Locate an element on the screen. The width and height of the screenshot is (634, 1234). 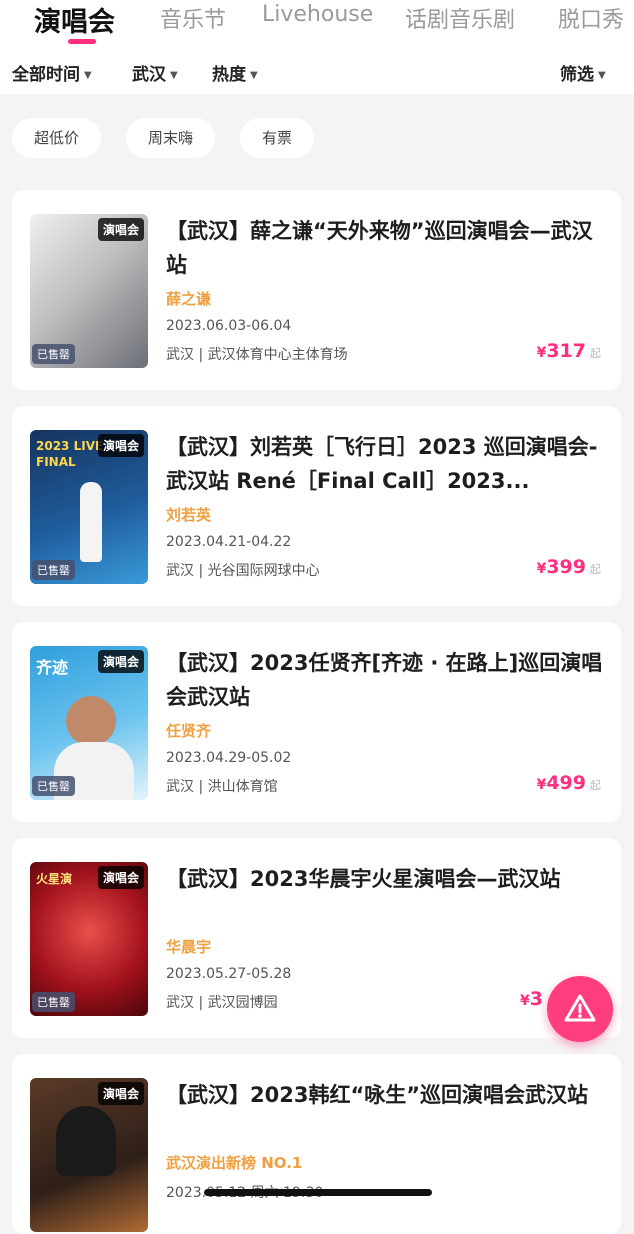
sort-filter-label: 热度 is located at coordinates (229, 75).